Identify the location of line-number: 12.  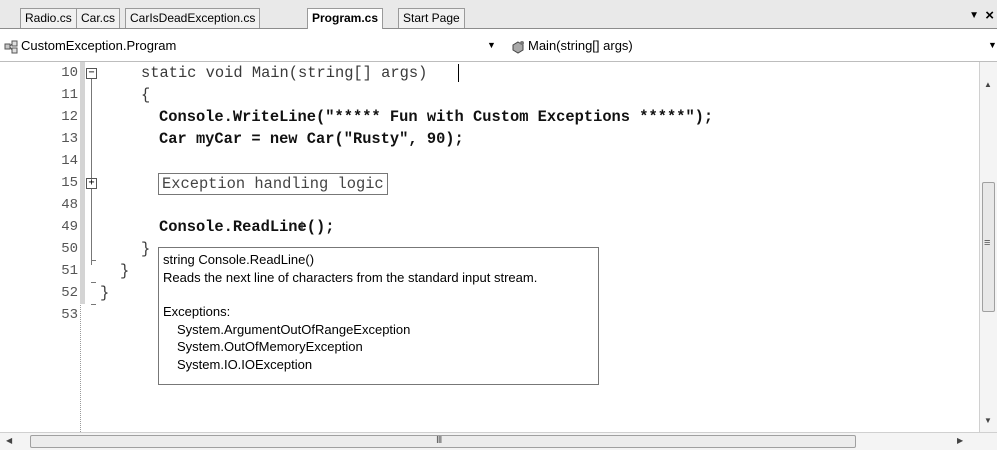
(69, 117).